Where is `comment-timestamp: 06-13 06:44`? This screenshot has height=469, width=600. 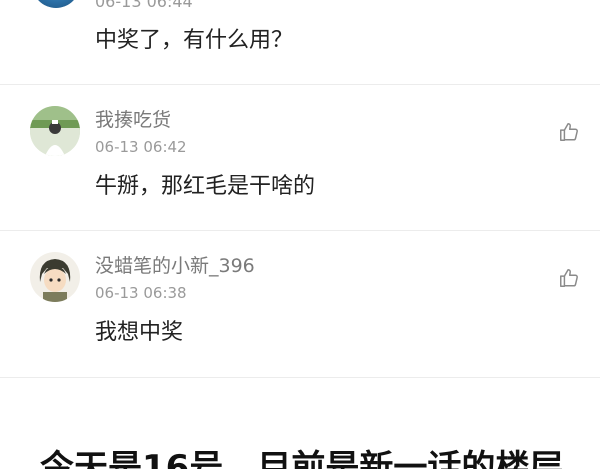
comment-timestamp: 06-13 06:44 is located at coordinates (144, 5).